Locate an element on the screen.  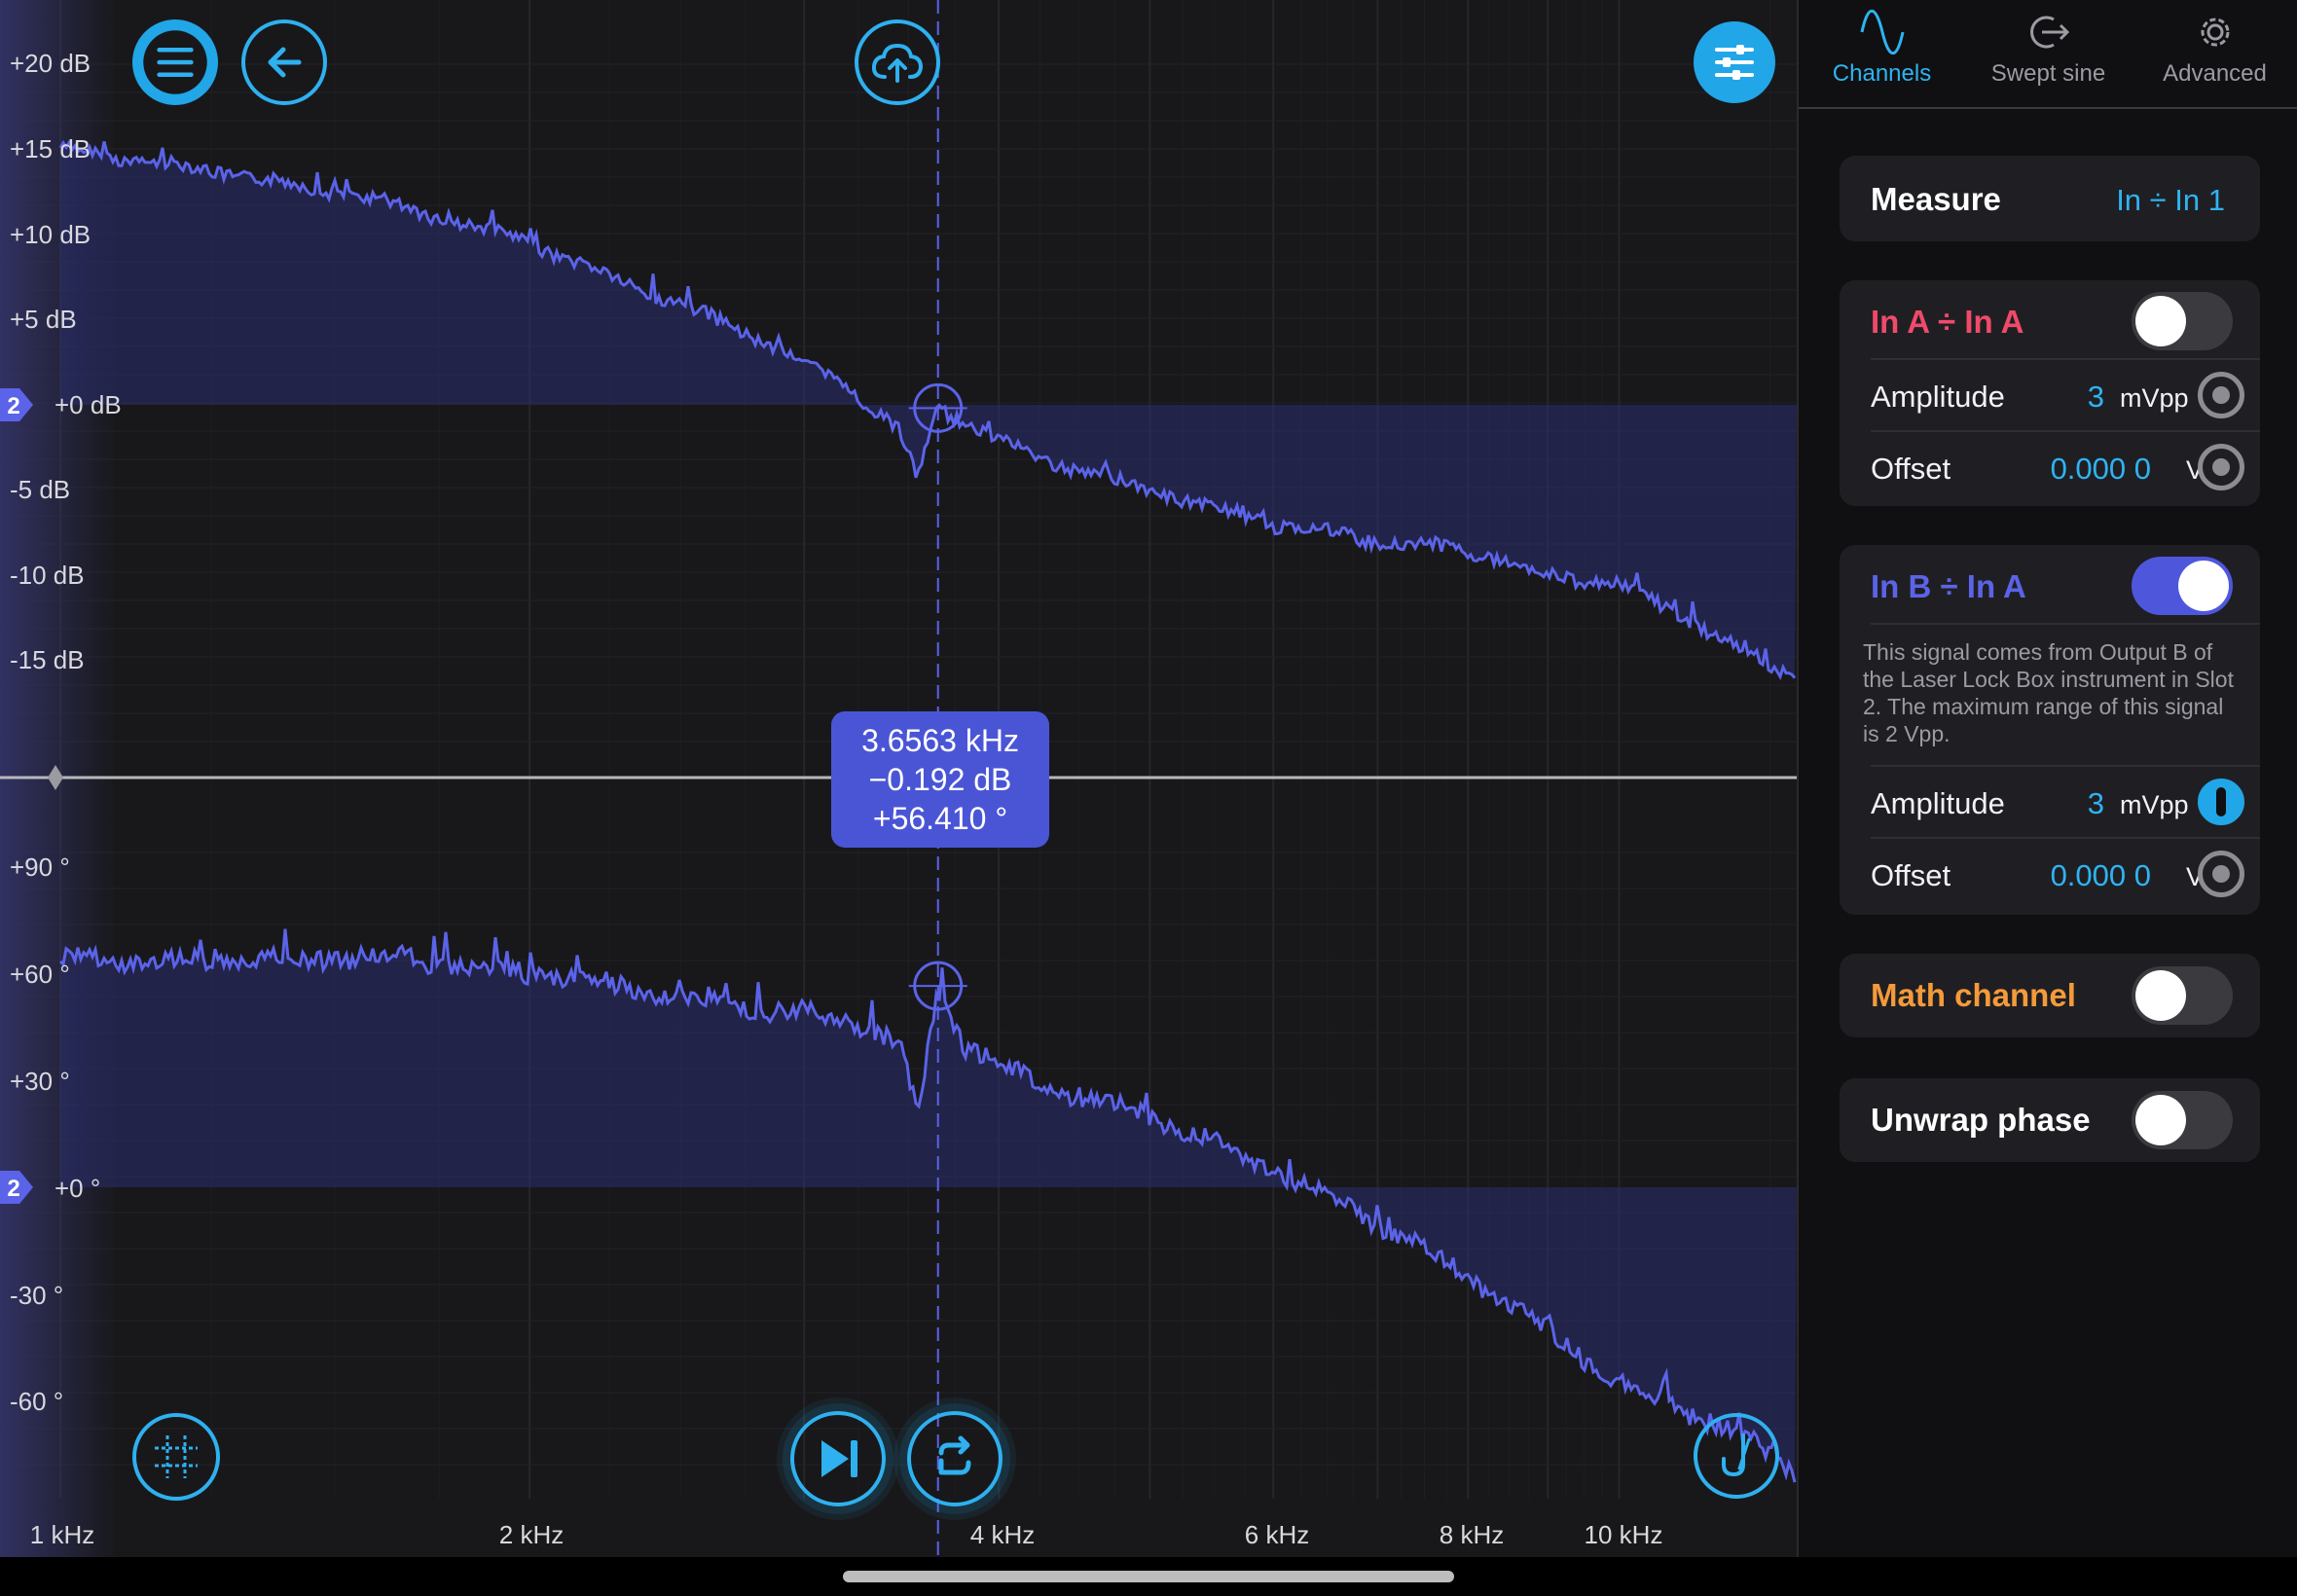
magnitude-tick-label: +10 dB is located at coordinates (50, 234).